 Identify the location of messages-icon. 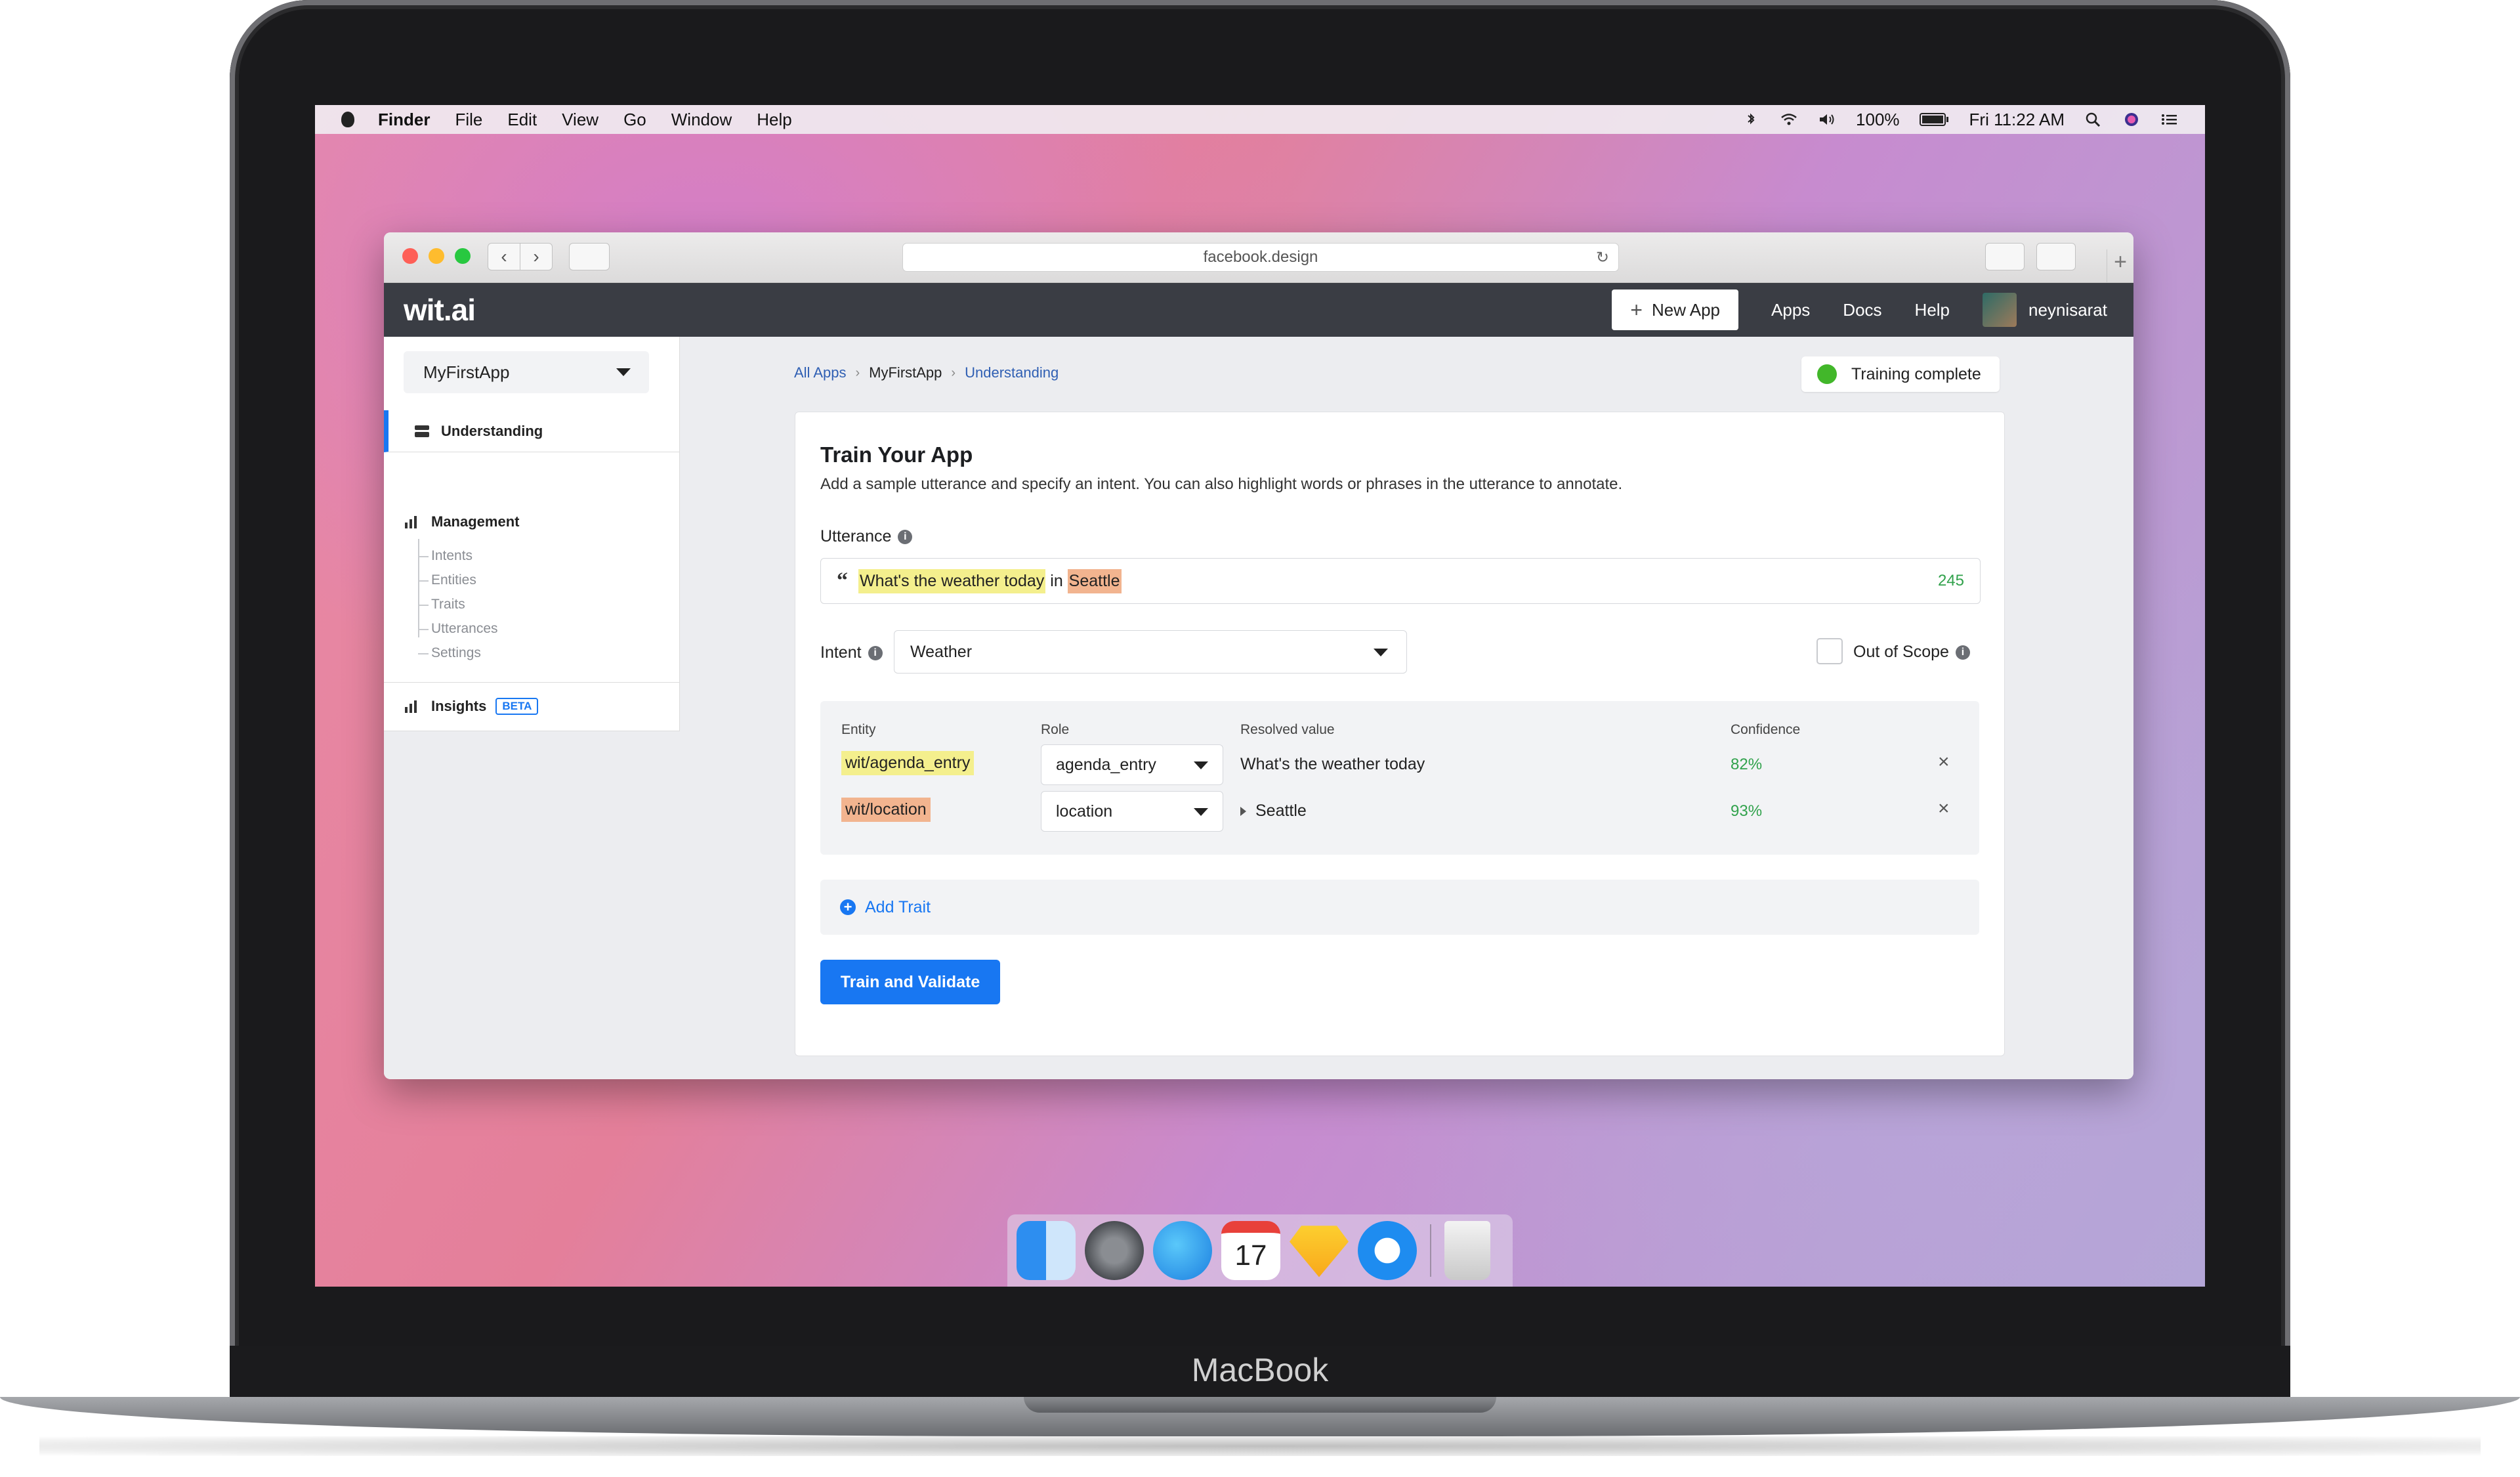
(1182, 1250).